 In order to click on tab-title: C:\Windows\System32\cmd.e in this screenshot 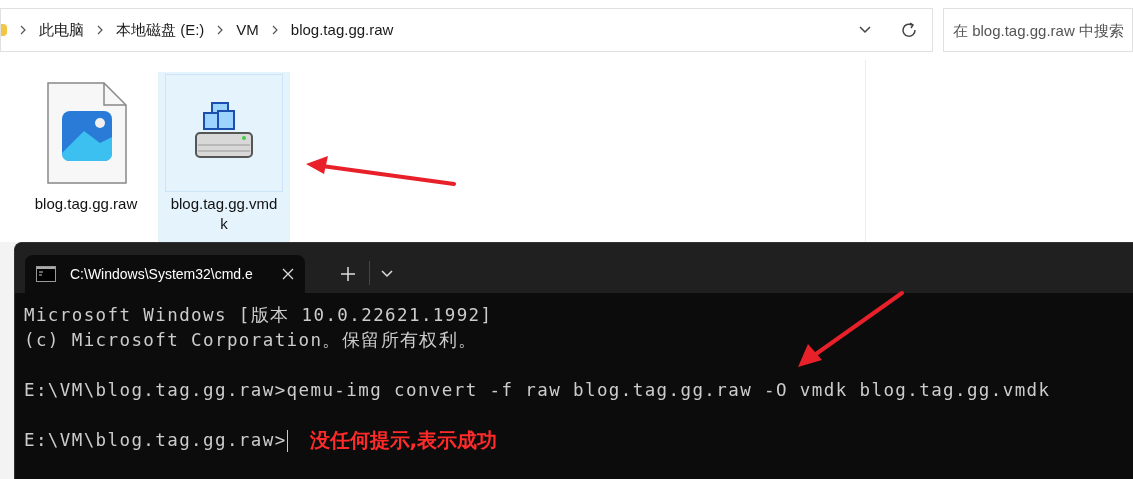, I will do `click(162, 274)`.